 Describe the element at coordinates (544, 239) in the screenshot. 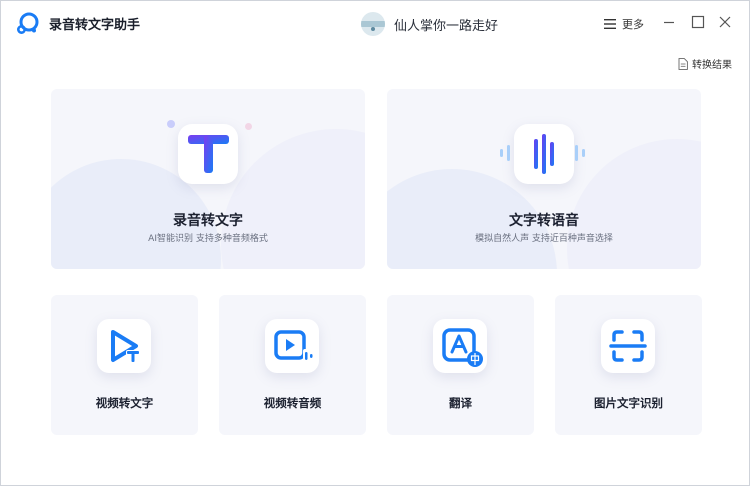

I see `feature-card-subtitle: 模拟自然人声 支持近百种声音选择` at that location.